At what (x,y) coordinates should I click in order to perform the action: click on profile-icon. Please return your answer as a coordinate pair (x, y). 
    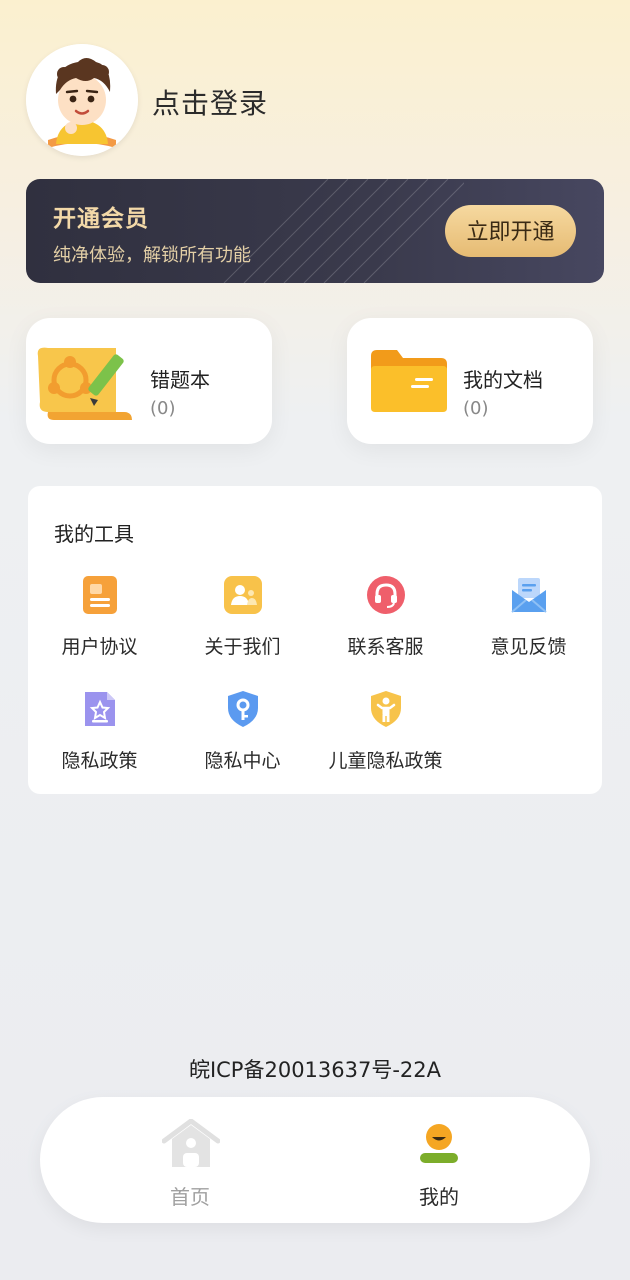
    Looking at the image, I should click on (439, 1143).